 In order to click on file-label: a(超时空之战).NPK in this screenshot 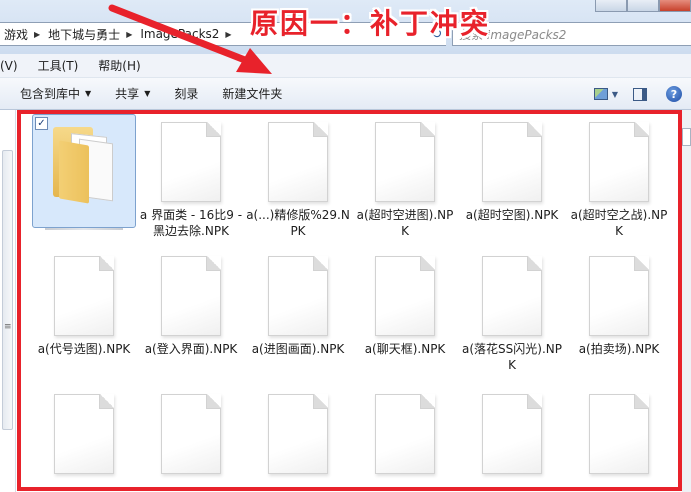, I will do `click(619, 223)`.